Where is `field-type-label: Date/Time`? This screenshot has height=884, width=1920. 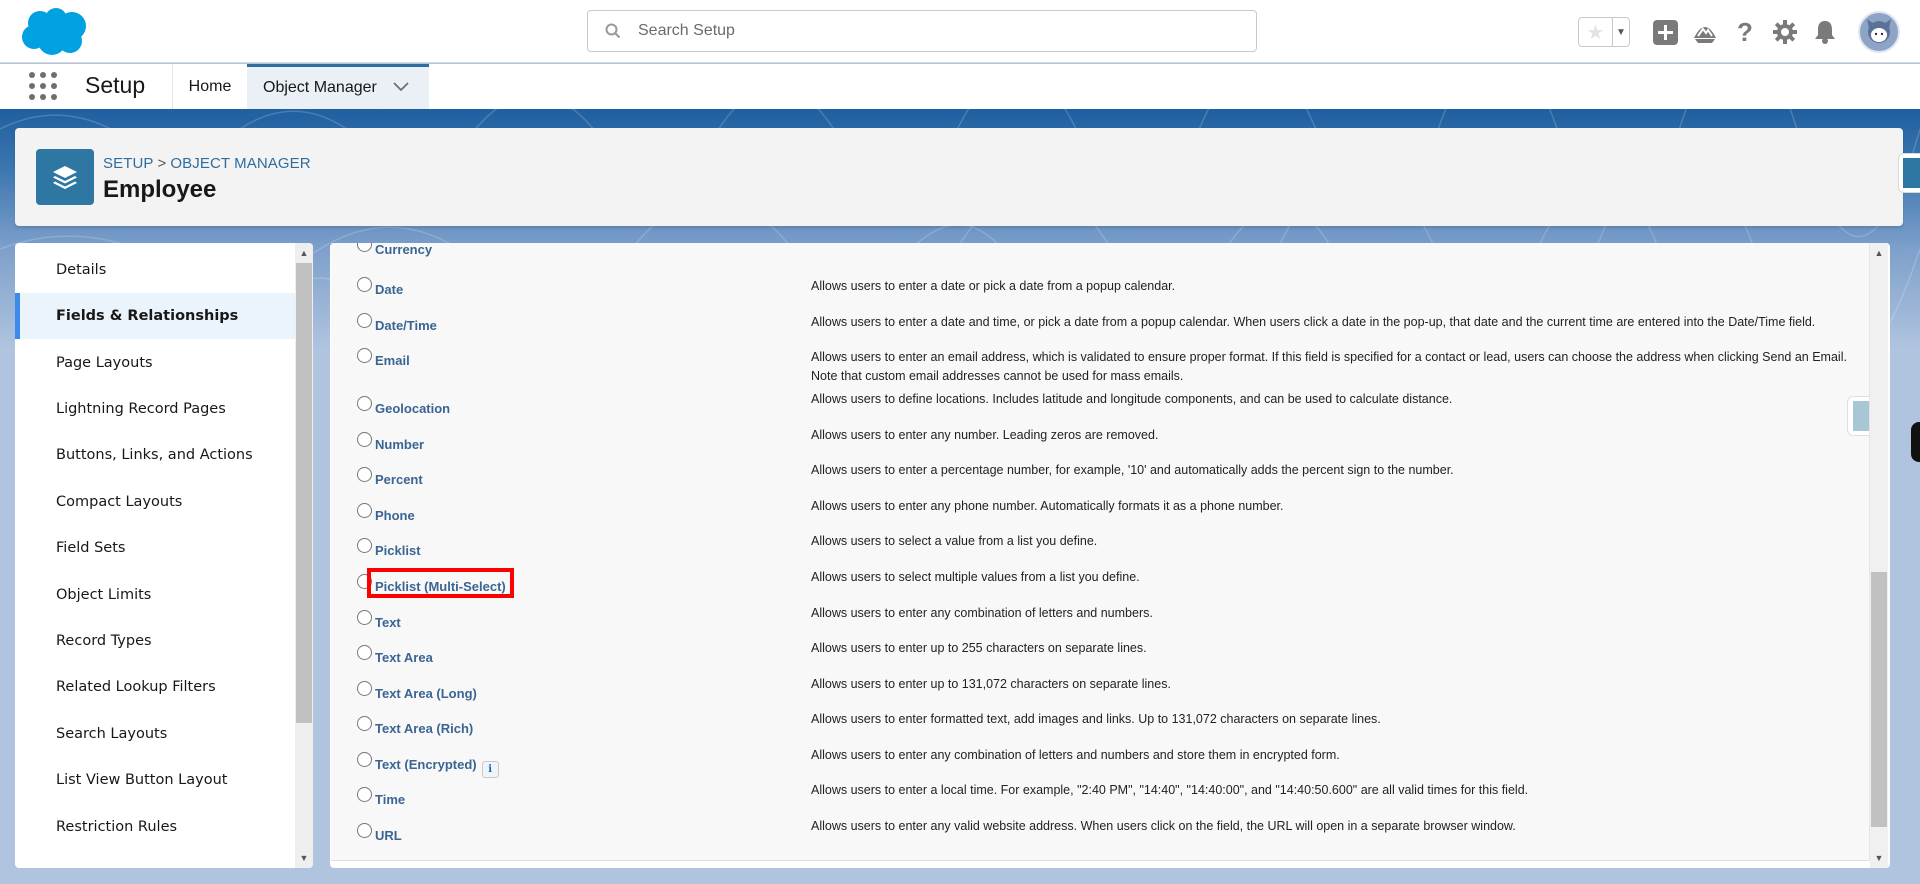
field-type-label: Date/Time is located at coordinates (406, 325).